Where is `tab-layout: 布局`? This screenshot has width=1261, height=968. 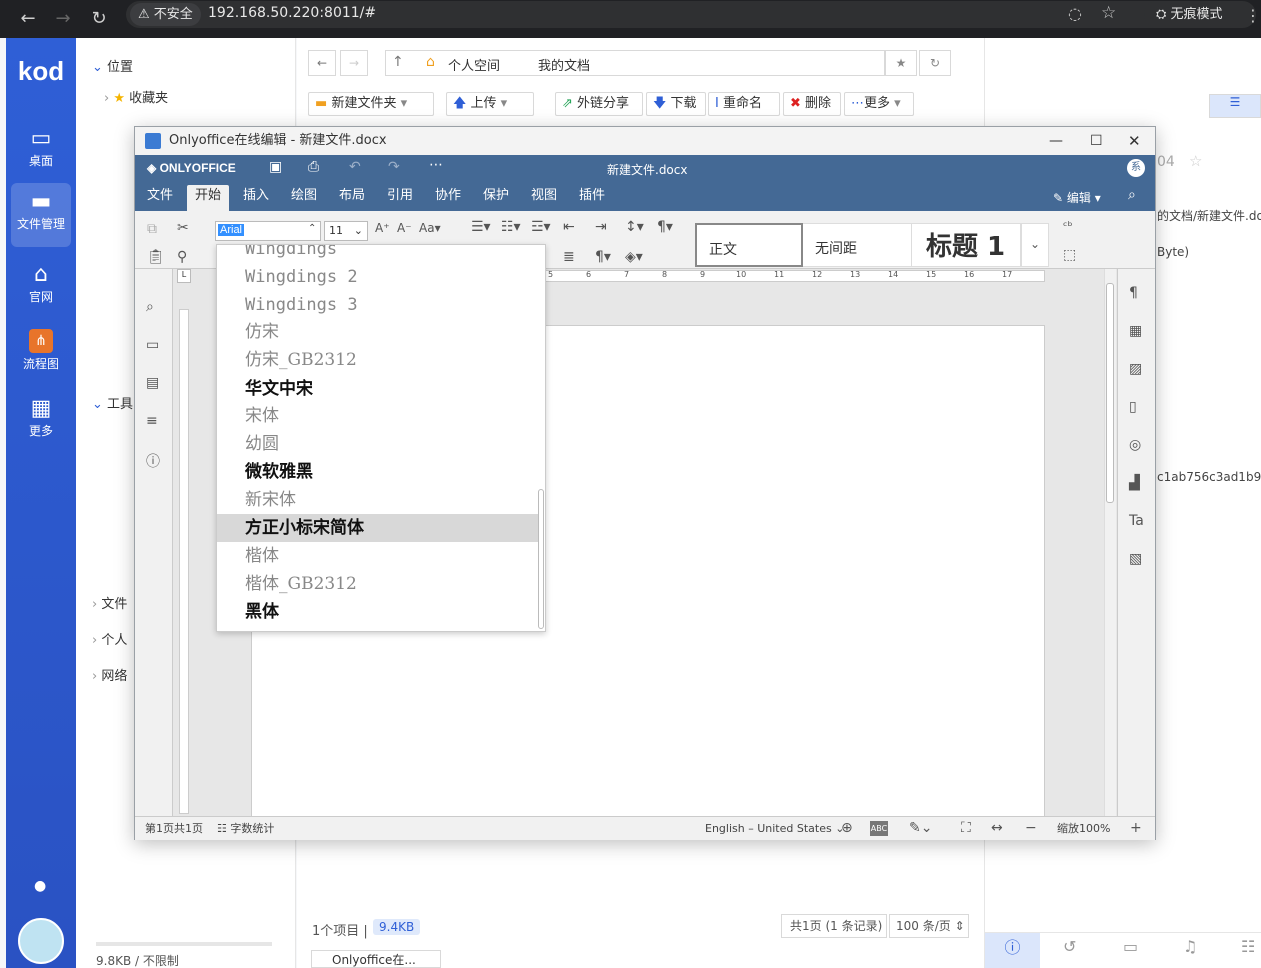
tab-layout: 布局 is located at coordinates (352, 198).